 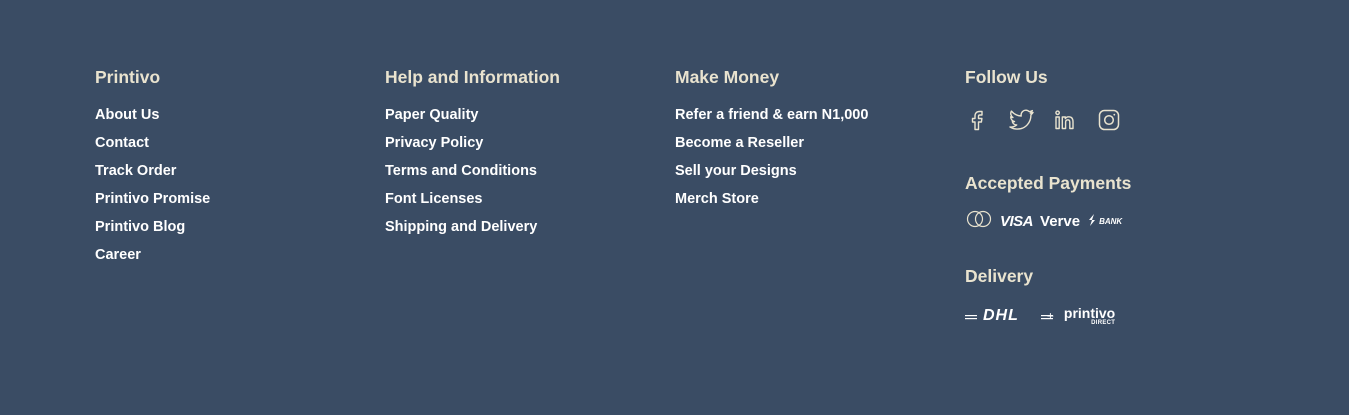 What do you see at coordinates (1112, 120) in the screenshot?
I see `instagram-icon` at bounding box center [1112, 120].